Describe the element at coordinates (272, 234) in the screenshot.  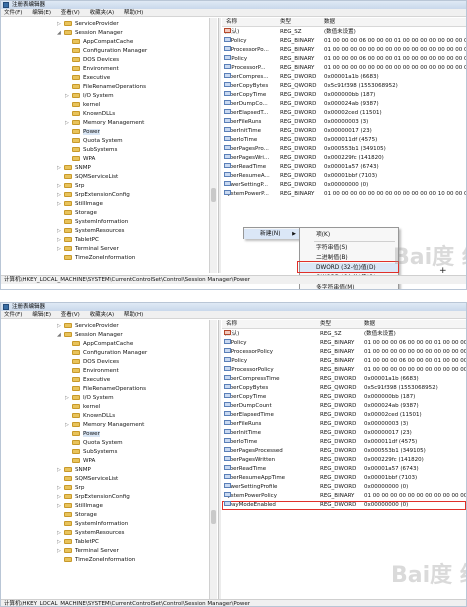
I see `context-menu-new: 新建(N) ▶` at that location.